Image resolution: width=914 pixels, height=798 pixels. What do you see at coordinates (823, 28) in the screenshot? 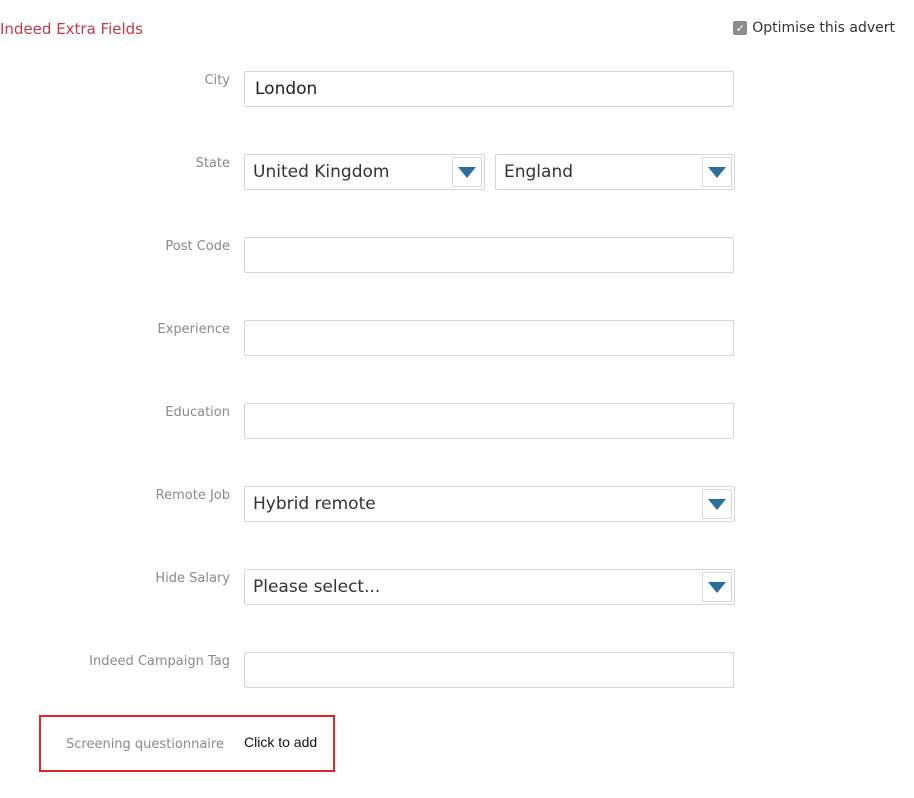
I see `optimise-label: Optimise this advert` at bounding box center [823, 28].